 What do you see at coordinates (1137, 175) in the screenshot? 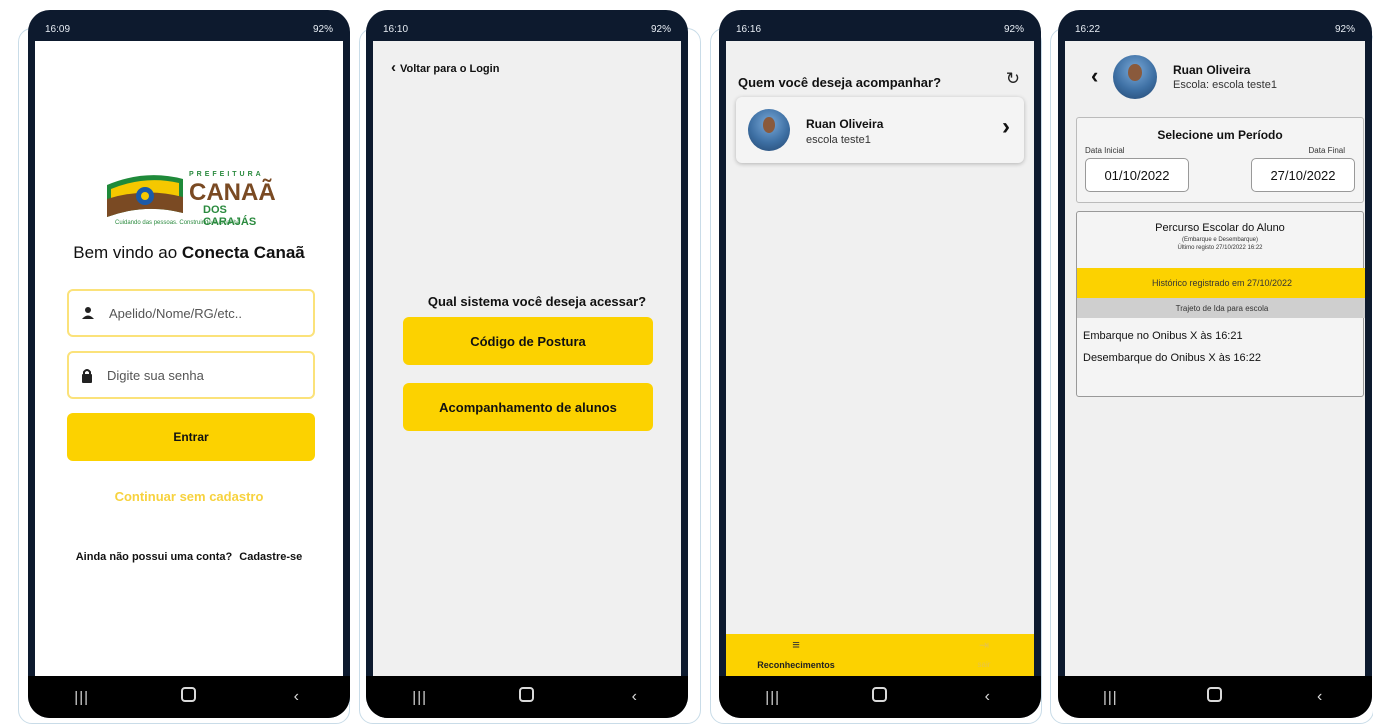
I see `start-date-field: 01/10/2022` at bounding box center [1137, 175].